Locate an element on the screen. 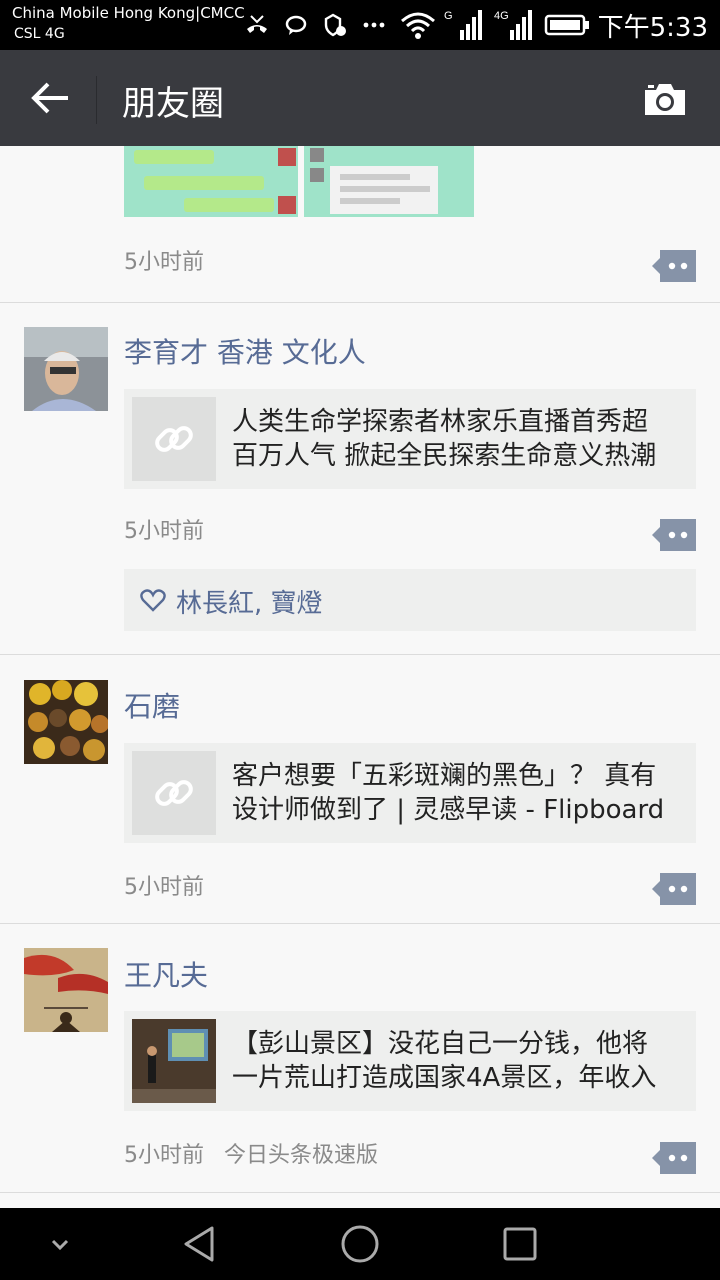 The width and height of the screenshot is (720, 1280). link-title-line: 客户想要「五彩斑斓的黑色」？ 真有 is located at coordinates (444, 776).